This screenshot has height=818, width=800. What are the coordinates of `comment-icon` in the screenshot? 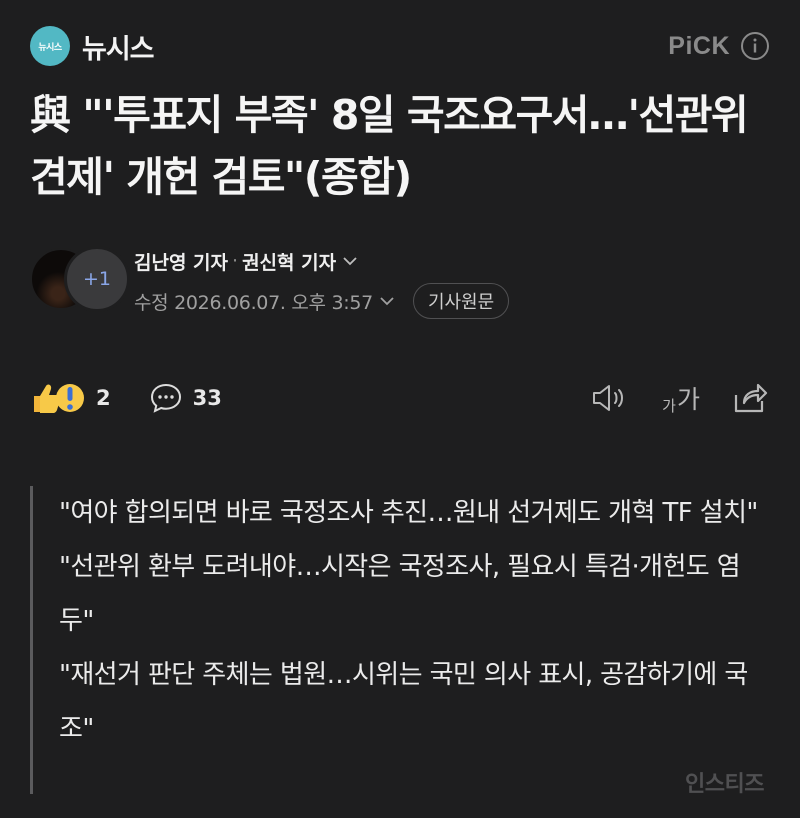 It's located at (165, 398).